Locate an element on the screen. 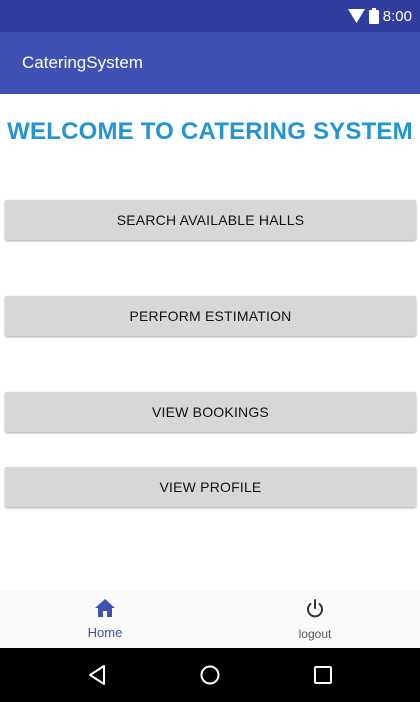 The width and height of the screenshot is (420, 702). app-bar: CateringSystem is located at coordinates (210, 63).